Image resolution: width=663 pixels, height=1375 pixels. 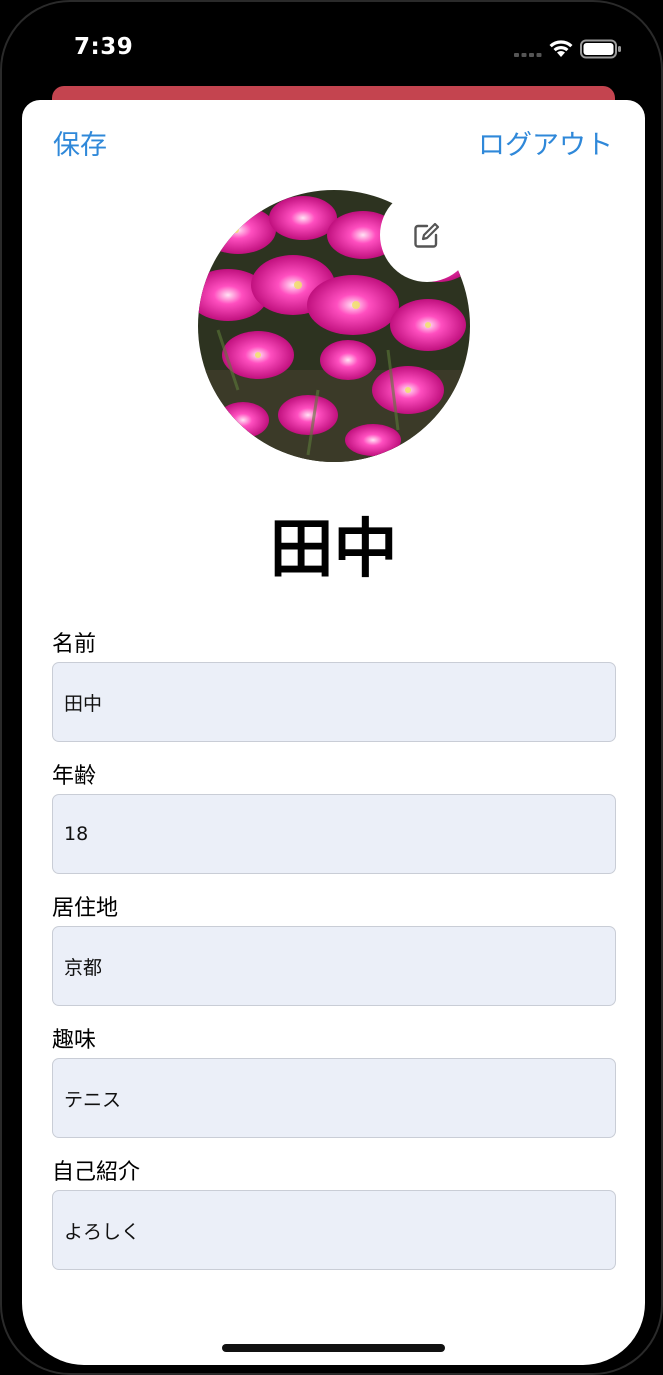 What do you see at coordinates (74, 644) in the screenshot?
I see `field-label-name: 名前` at bounding box center [74, 644].